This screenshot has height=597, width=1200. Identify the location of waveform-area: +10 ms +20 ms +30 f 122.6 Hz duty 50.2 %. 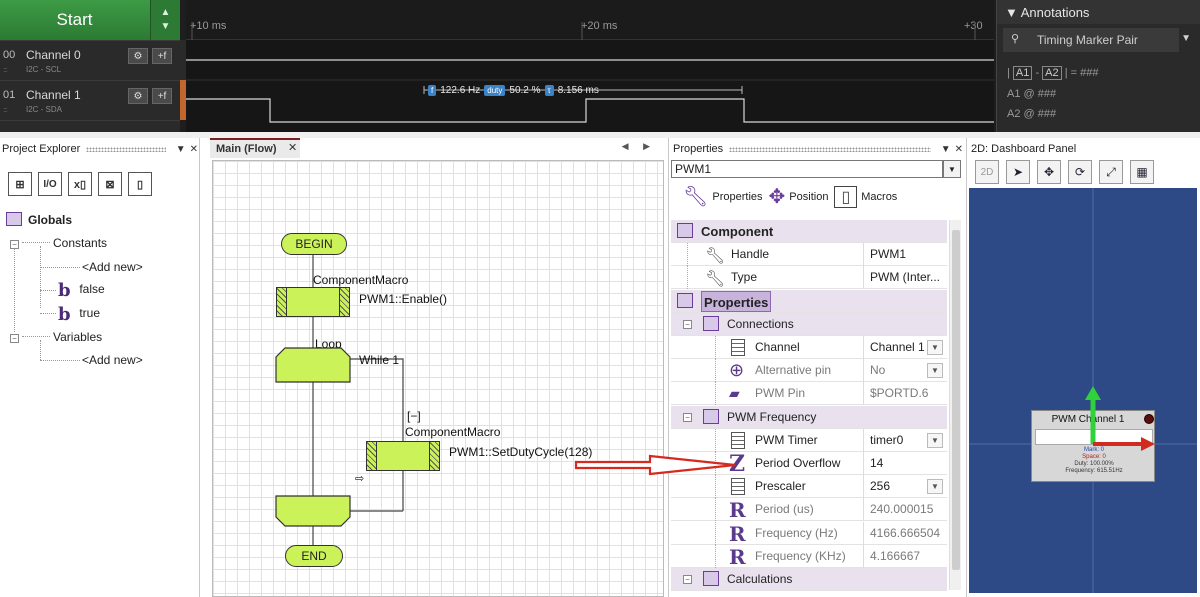
(590, 66).